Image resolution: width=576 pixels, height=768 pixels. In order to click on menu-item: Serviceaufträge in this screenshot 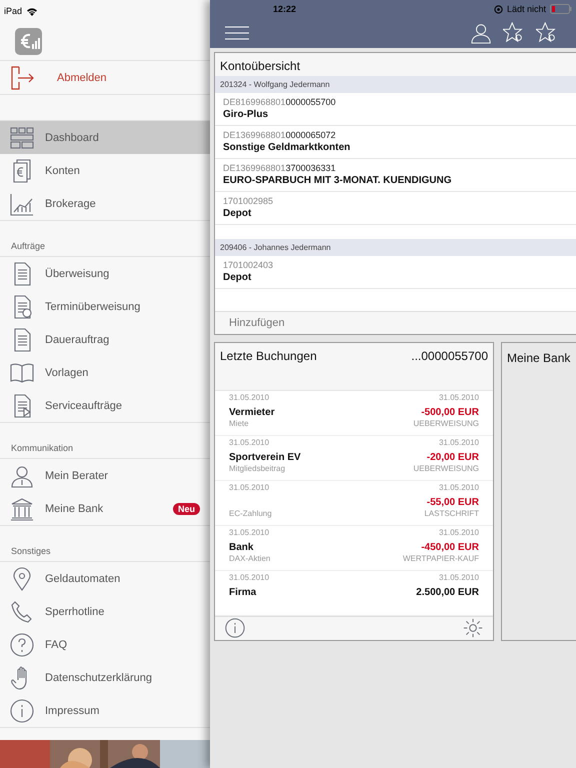, I will do `click(105, 405)`.